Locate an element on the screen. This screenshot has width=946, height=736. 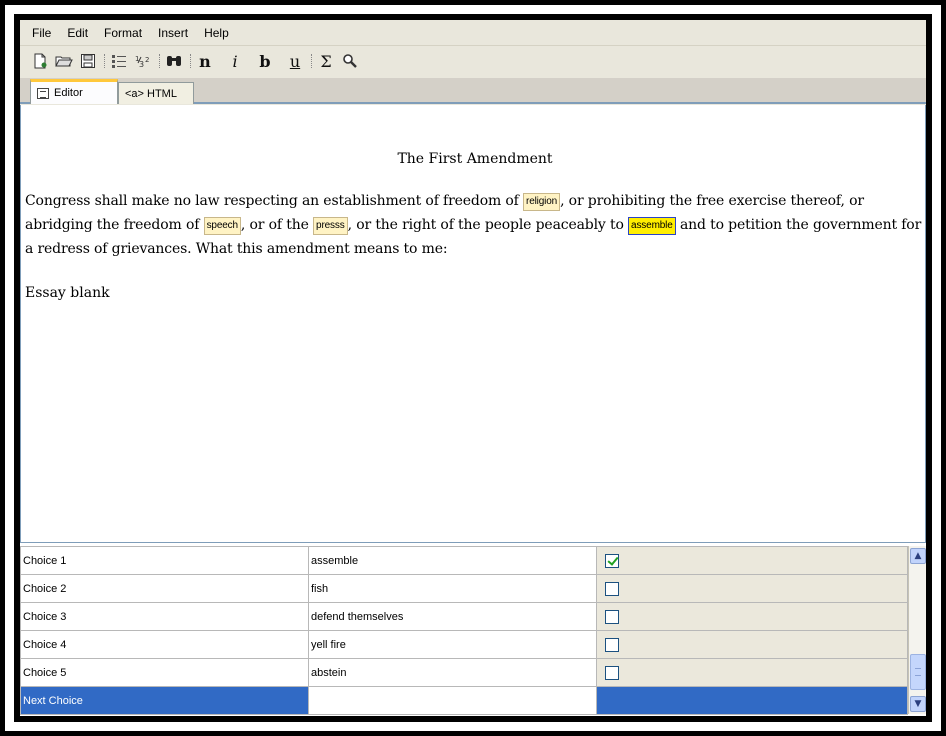
menu-file: File is located at coordinates (41, 33).